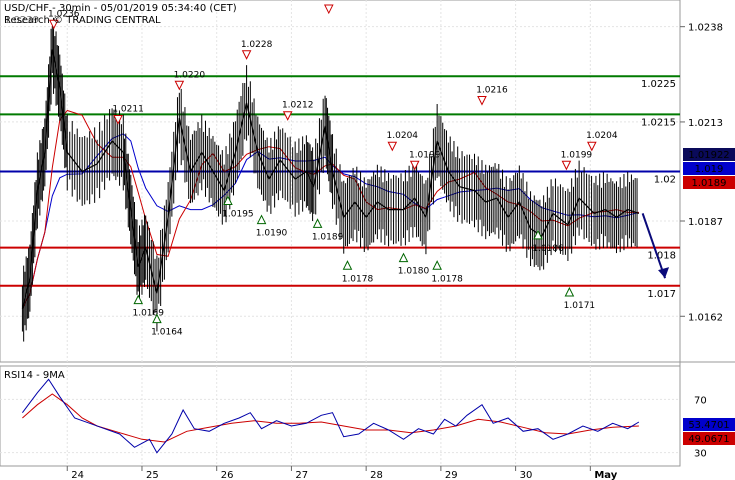 This screenshot has height=480, width=735. What do you see at coordinates (272, 234) in the screenshot?
I see `low-marker-label: 1.0190` at bounding box center [272, 234].